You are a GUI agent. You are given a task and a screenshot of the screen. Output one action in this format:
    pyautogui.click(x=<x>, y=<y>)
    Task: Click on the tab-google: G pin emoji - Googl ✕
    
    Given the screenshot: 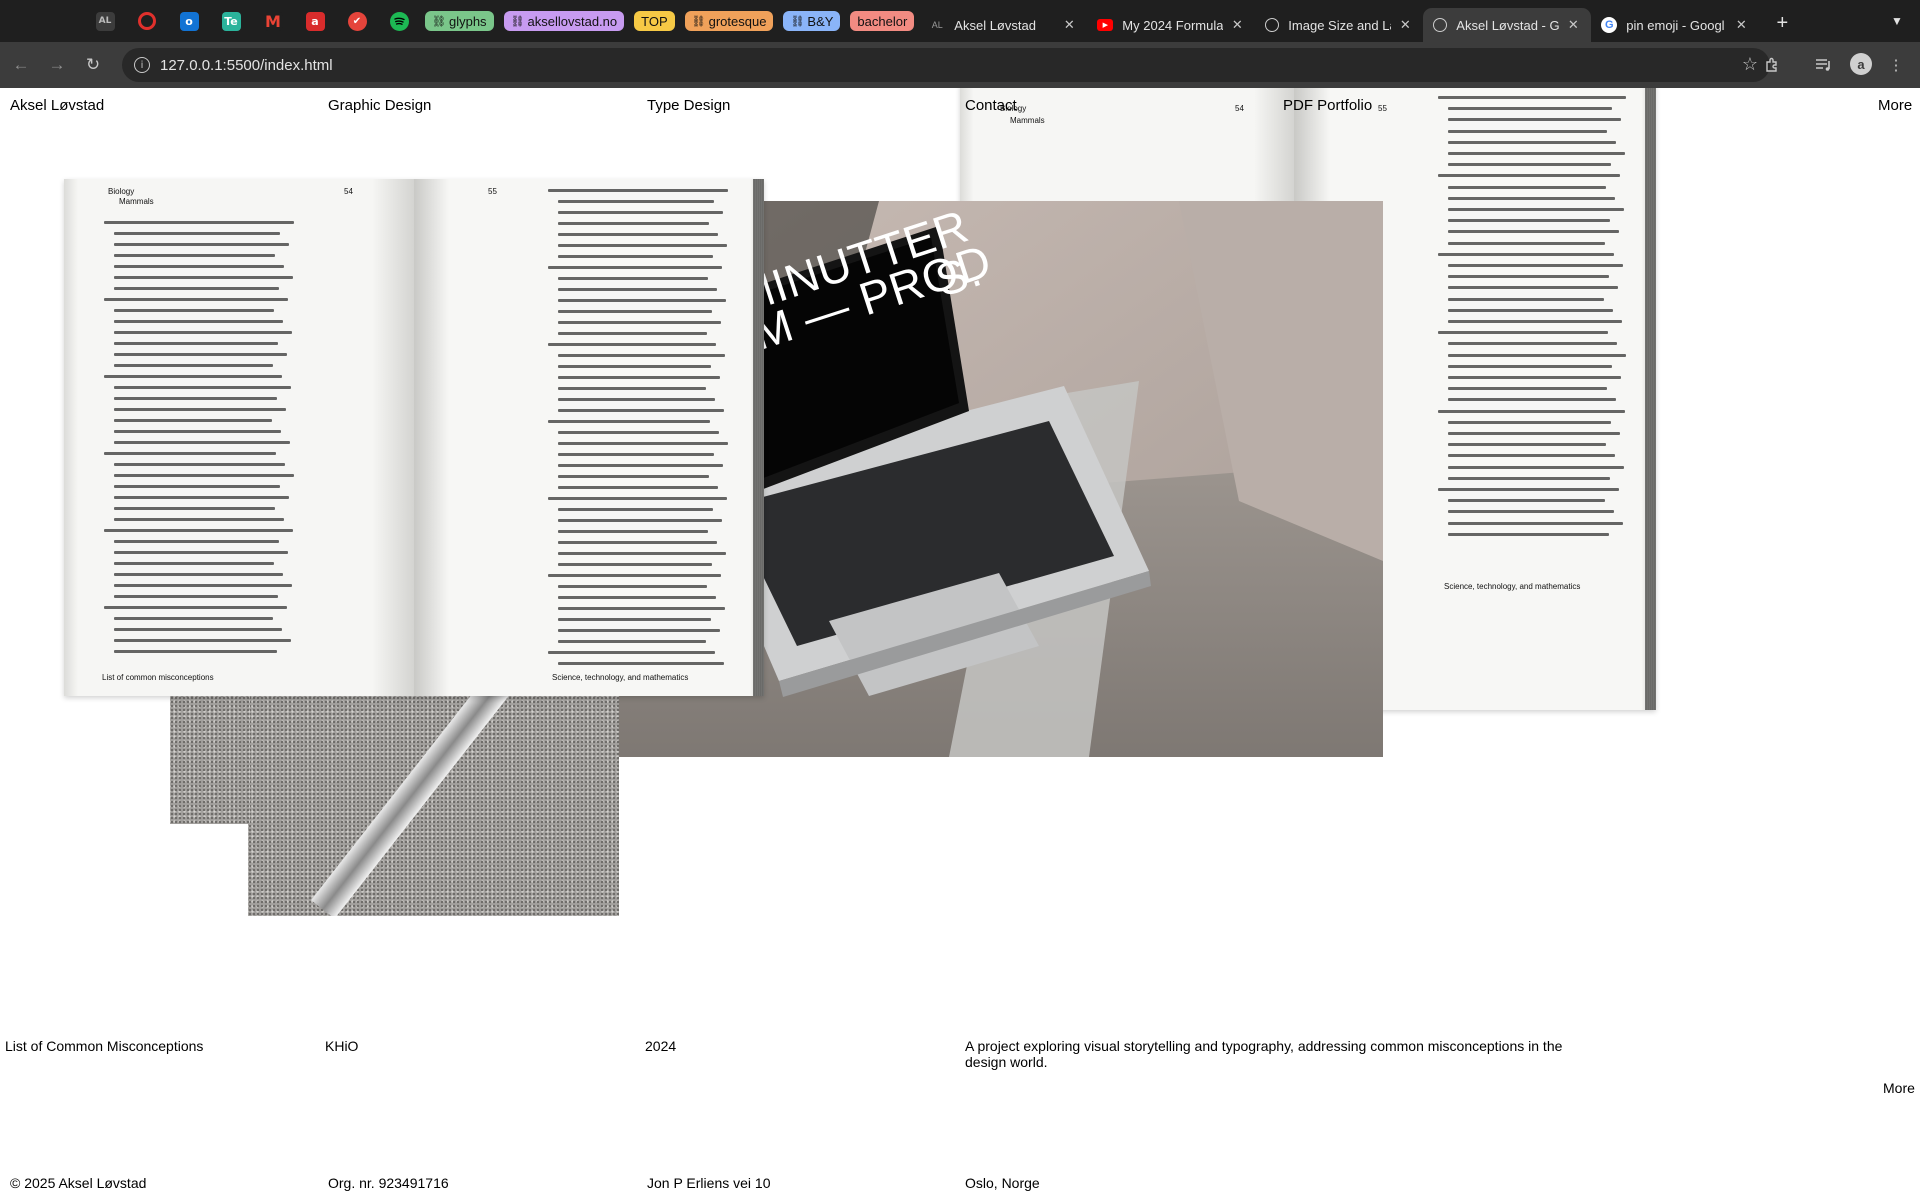 What is the action you would take?
    pyautogui.click(x=1675, y=25)
    